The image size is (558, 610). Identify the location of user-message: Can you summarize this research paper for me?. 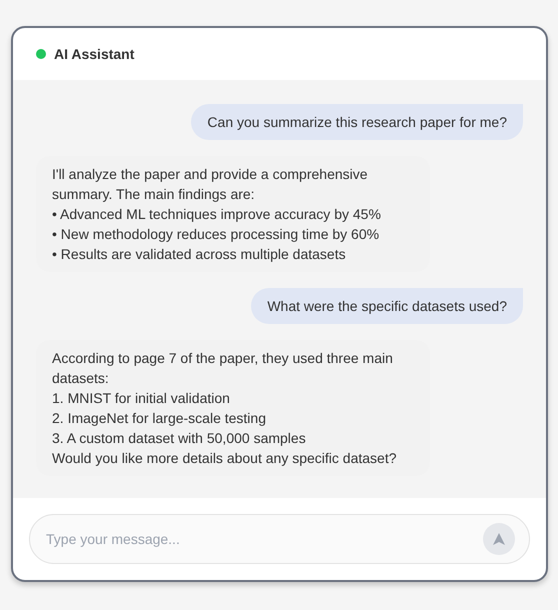
(357, 122).